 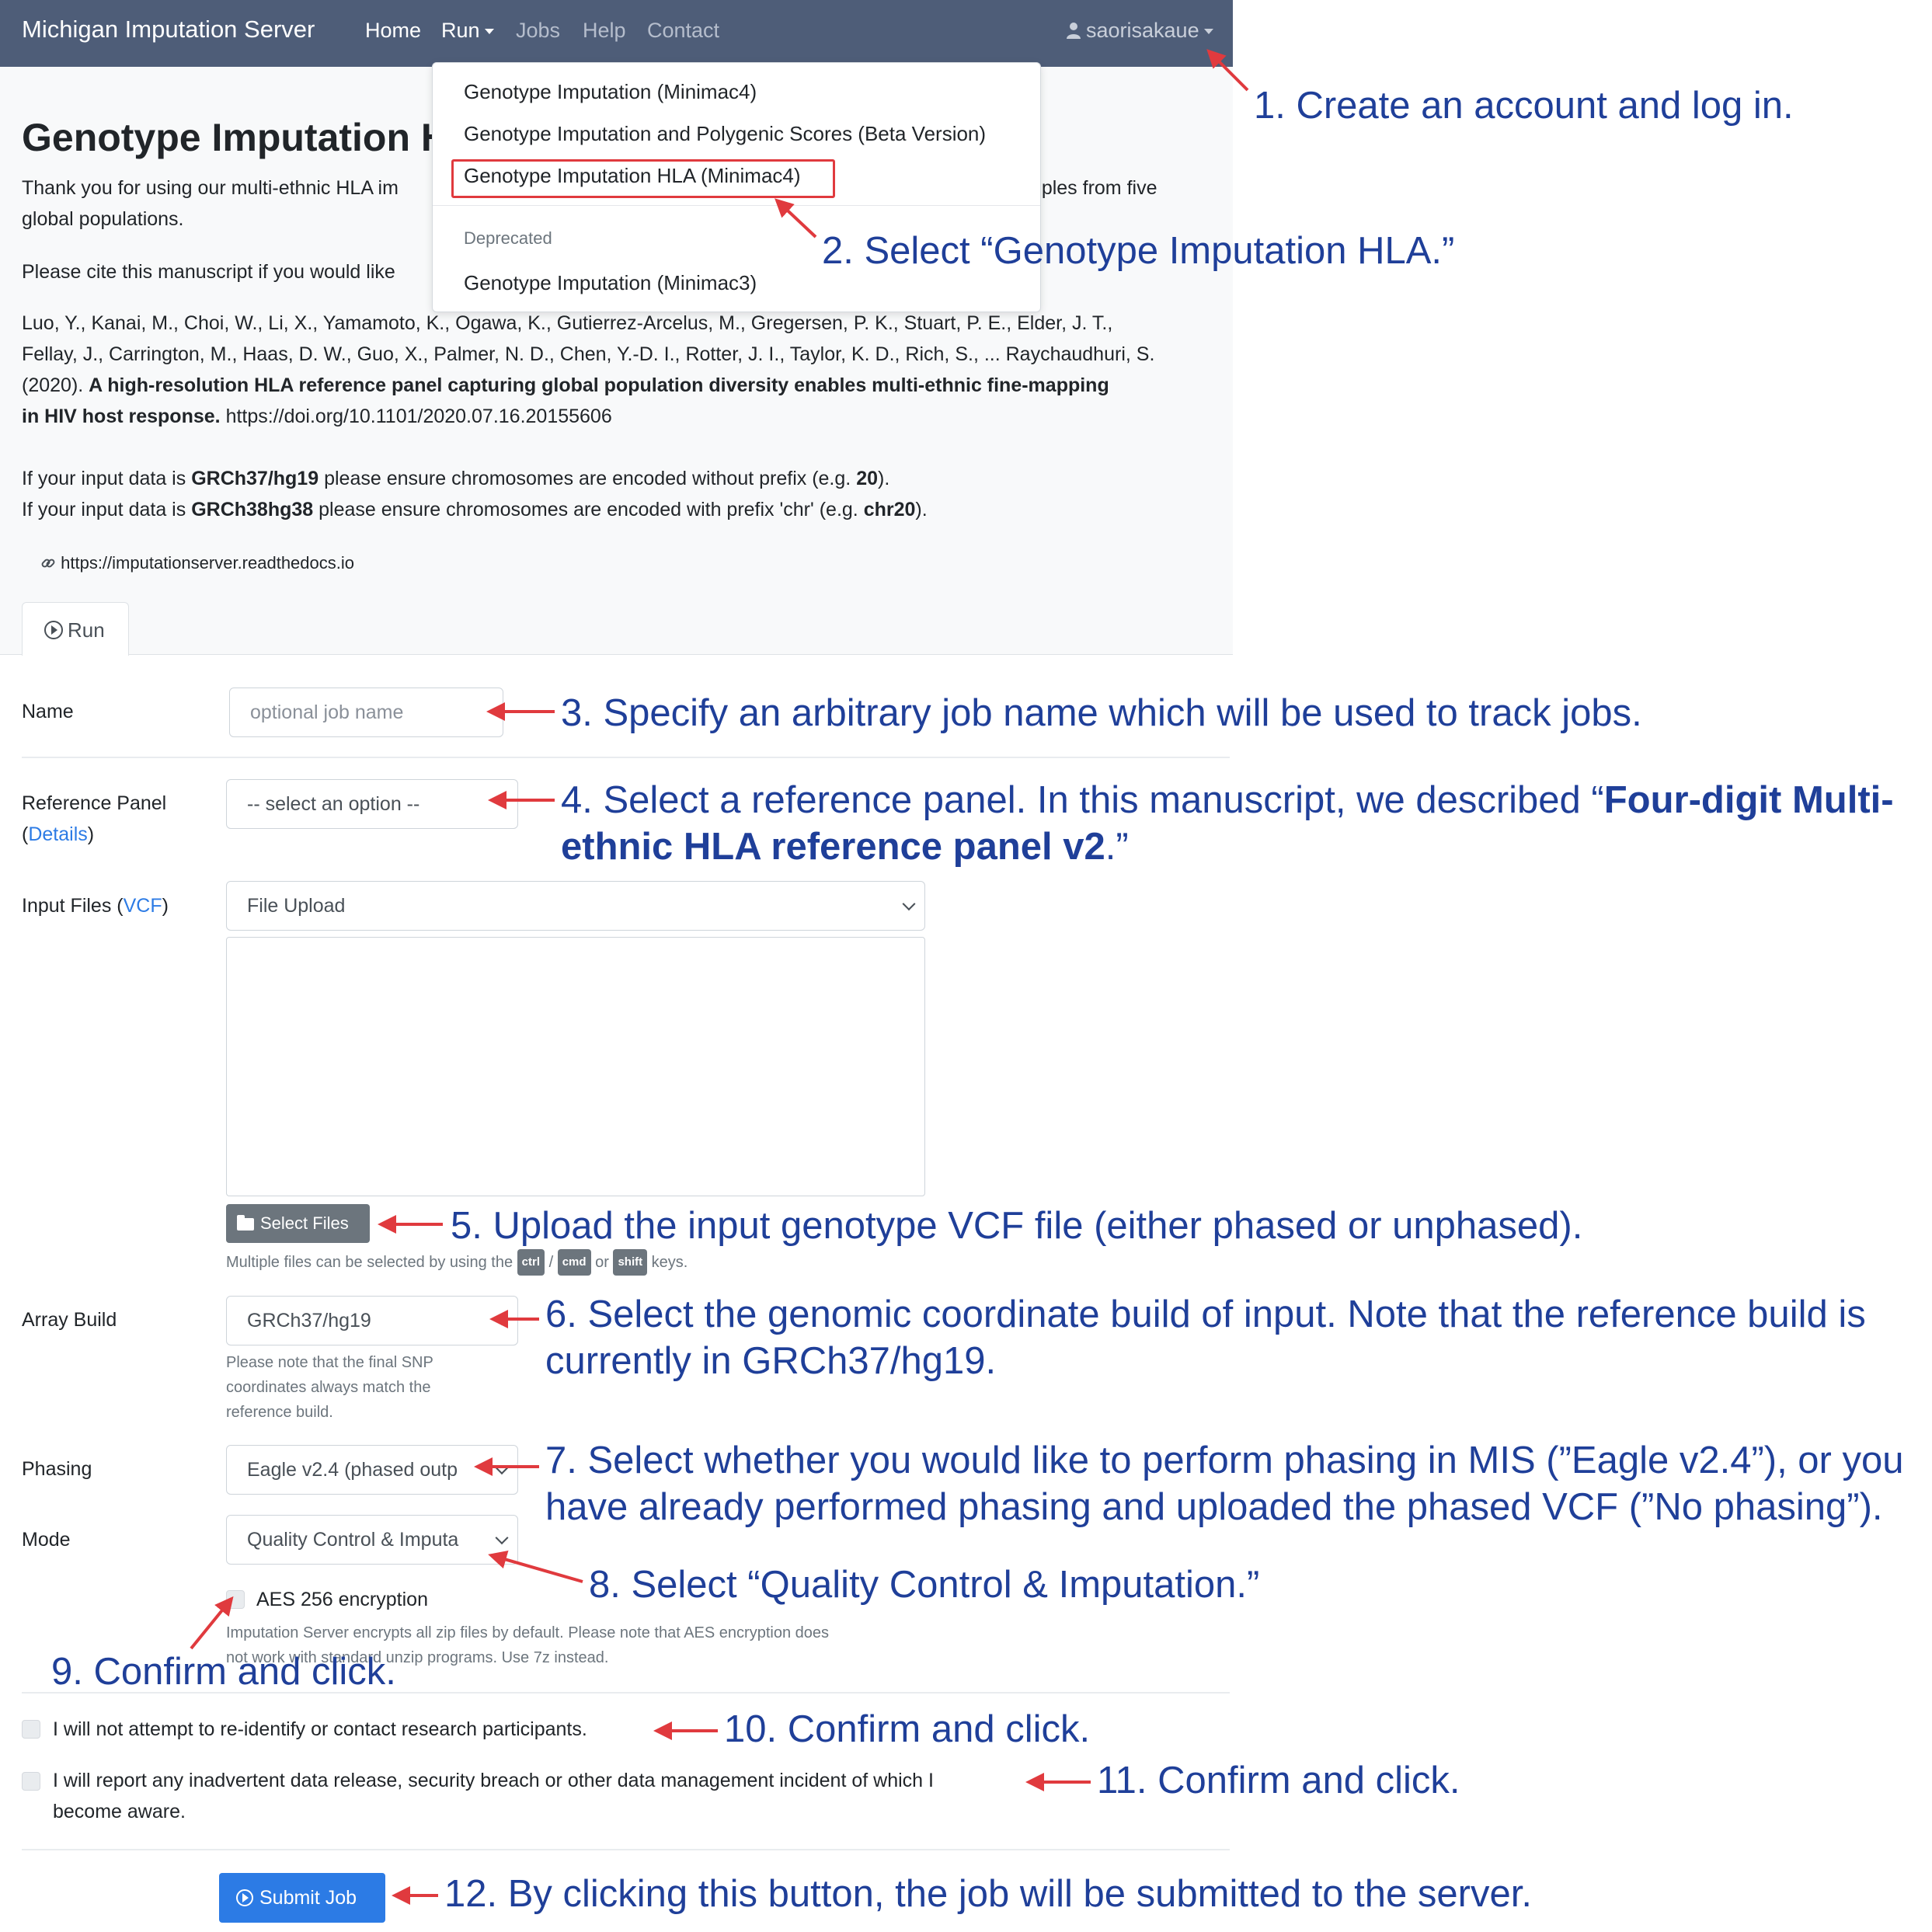 What do you see at coordinates (610, 92) in the screenshot?
I see `menu-item-minimac4: Genotype Imputation (Minimac4)` at bounding box center [610, 92].